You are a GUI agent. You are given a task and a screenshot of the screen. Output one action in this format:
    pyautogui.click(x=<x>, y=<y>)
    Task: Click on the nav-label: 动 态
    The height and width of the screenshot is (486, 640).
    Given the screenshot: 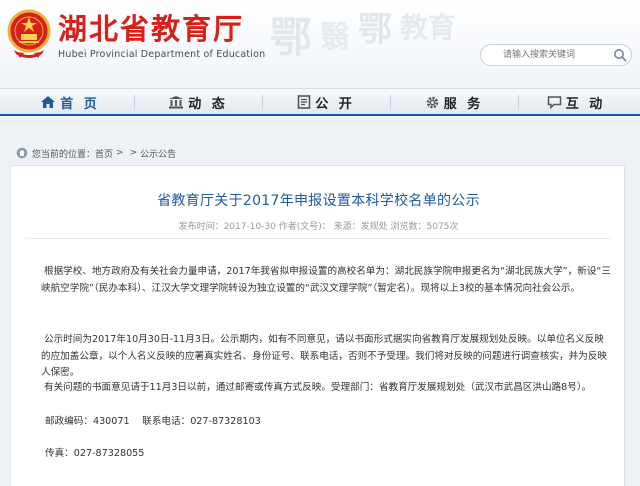 What is the action you would take?
    pyautogui.click(x=208, y=104)
    